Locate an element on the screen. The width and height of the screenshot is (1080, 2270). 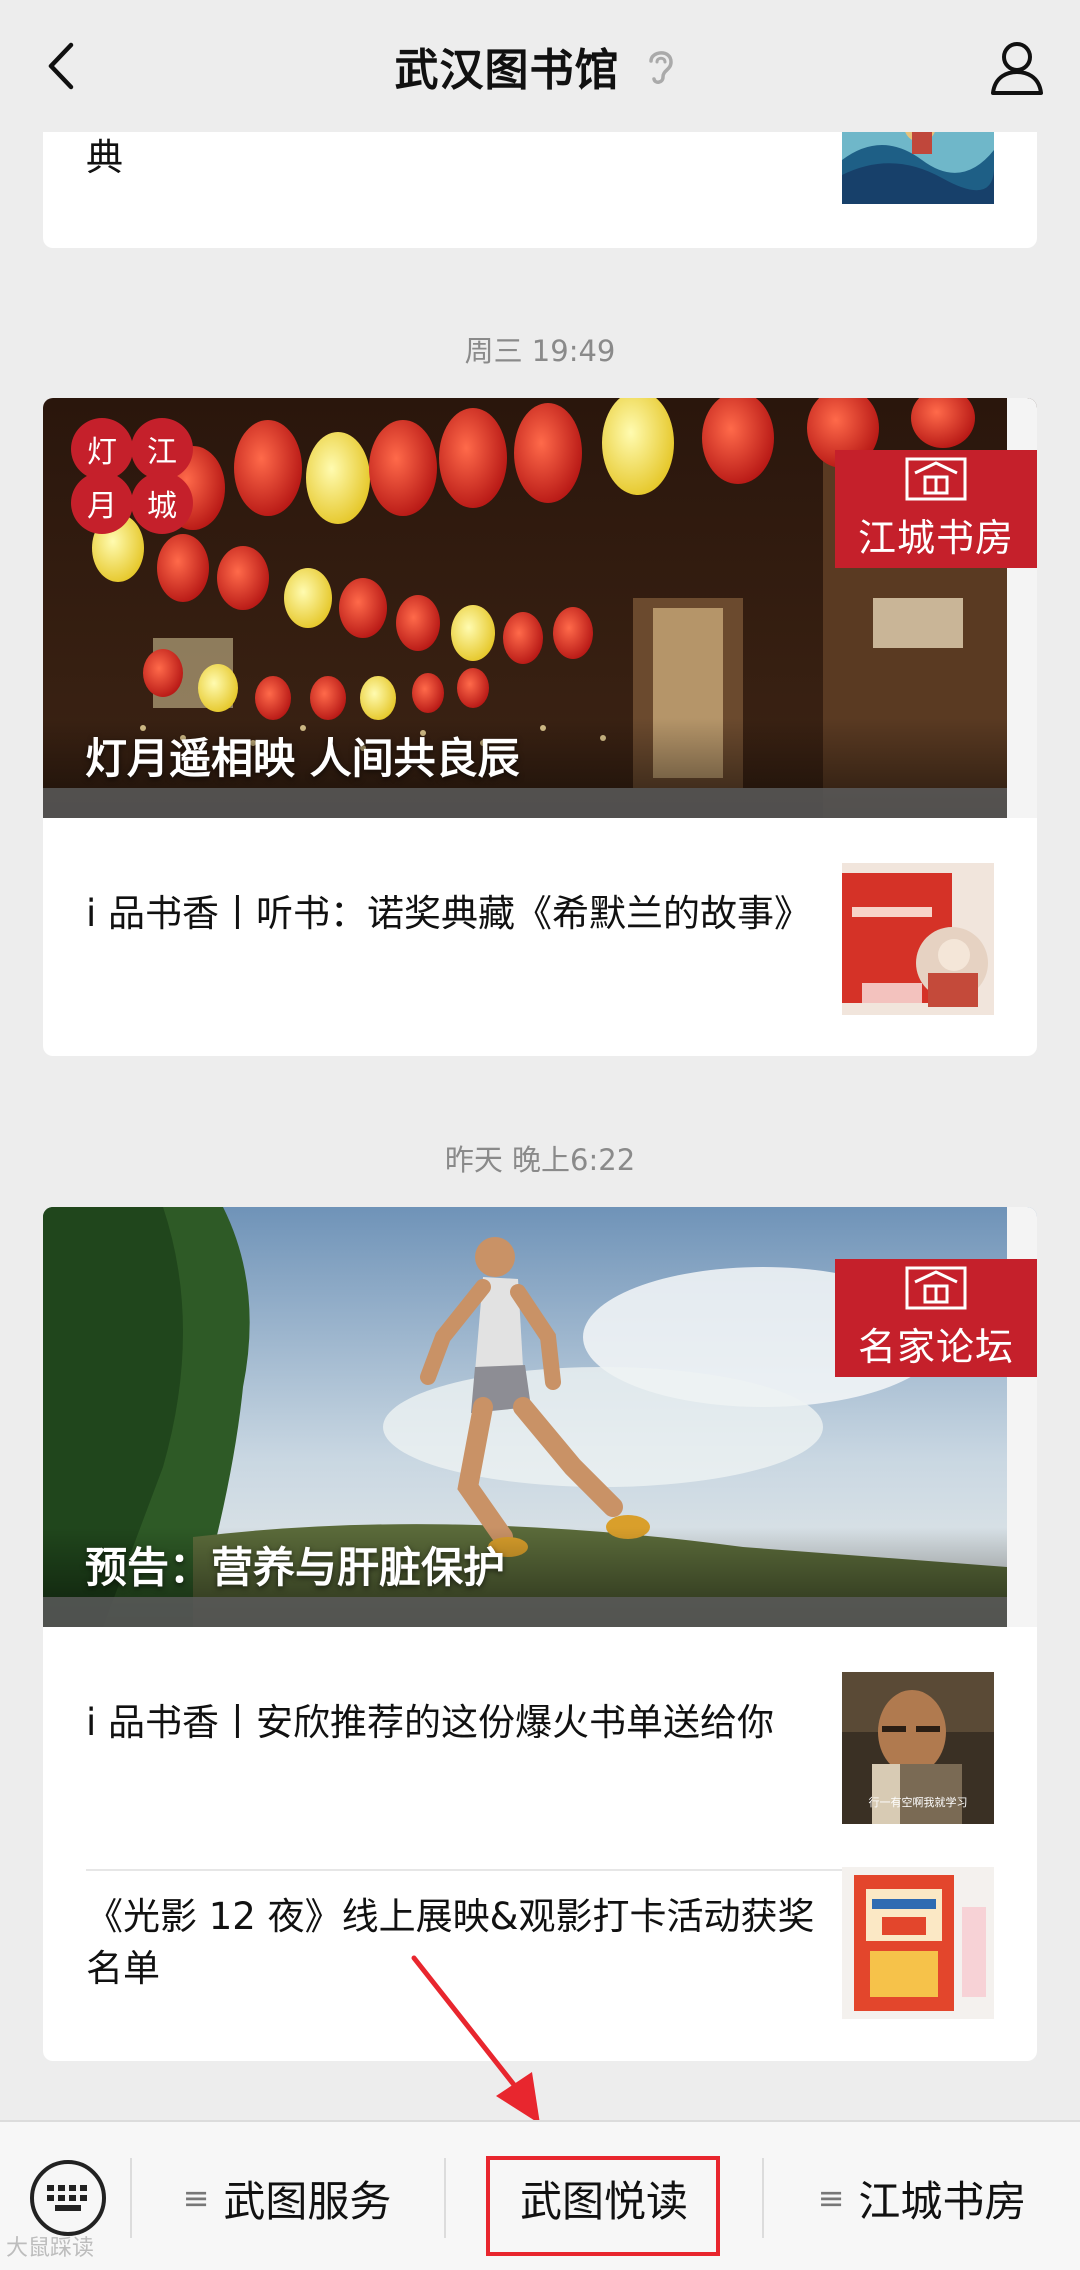
keyboard-toggle-button is located at coordinates (68, 2198).